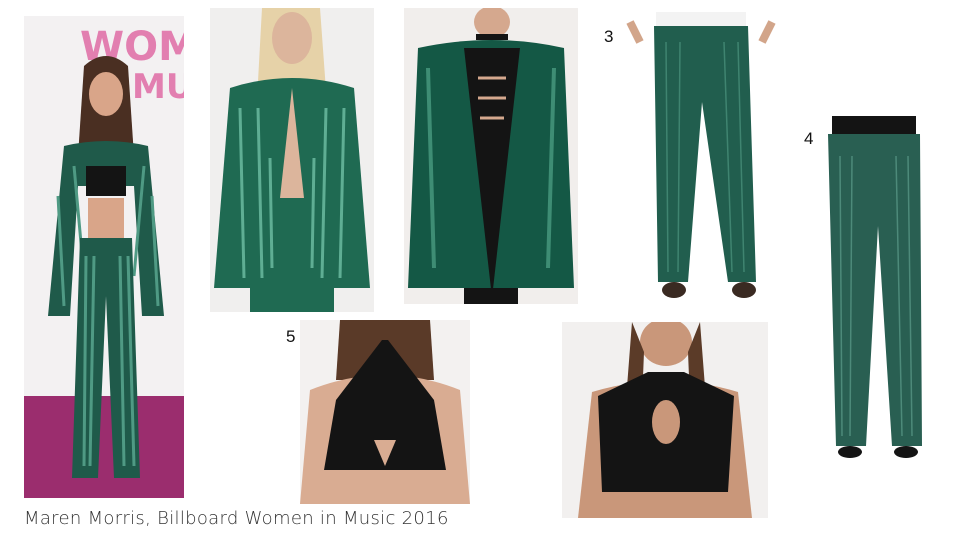 The width and height of the screenshot is (960, 540). I want to click on item-number-4: 4, so click(809, 138).